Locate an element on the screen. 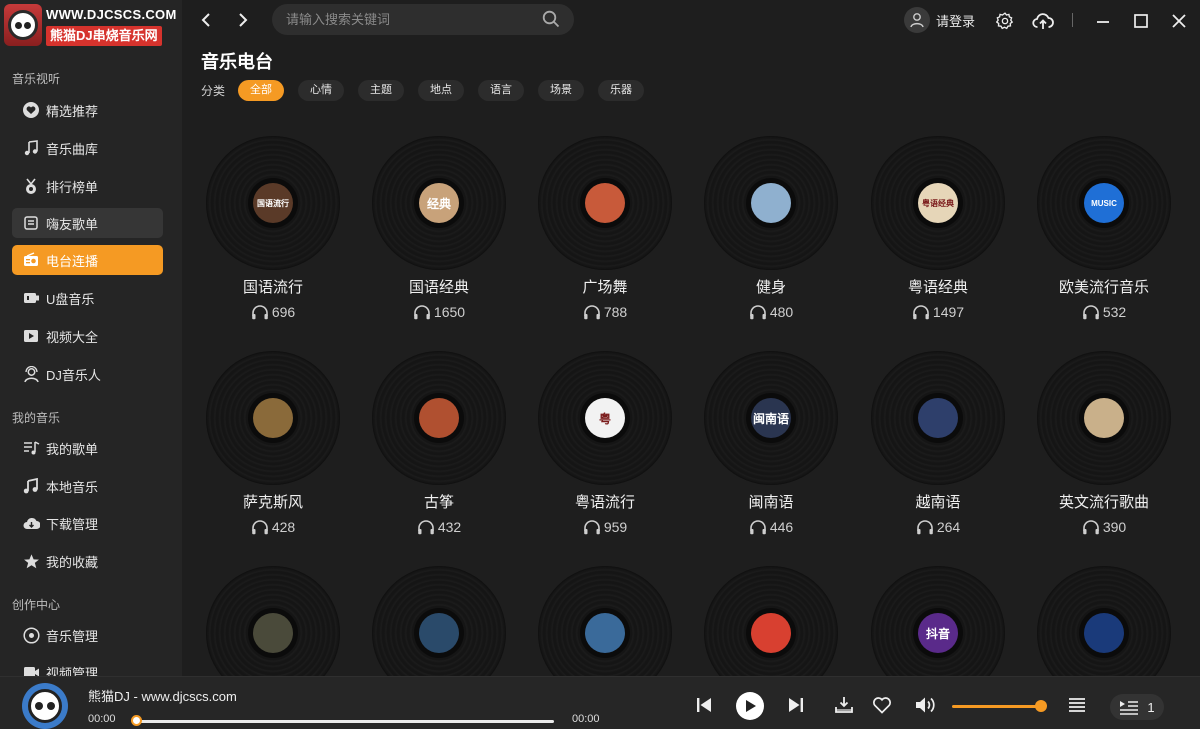  upload-button is located at coordinates (1043, 21).